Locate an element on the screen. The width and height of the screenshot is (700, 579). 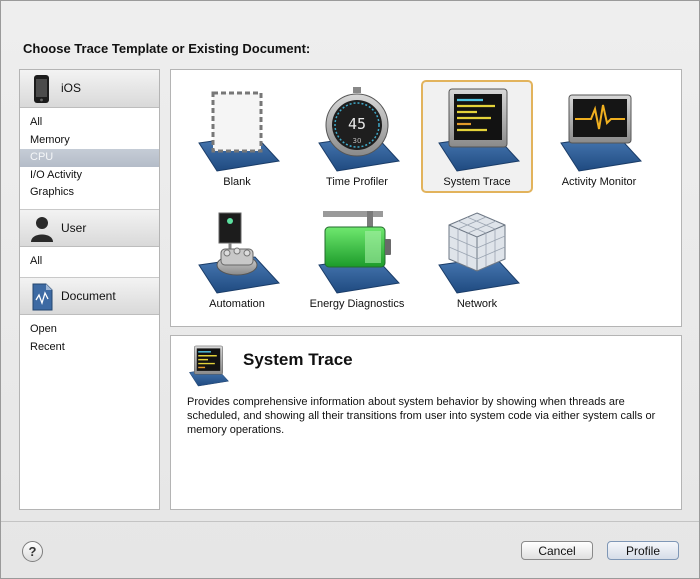
template-system-trace: System Trace is located at coordinates (477, 136).